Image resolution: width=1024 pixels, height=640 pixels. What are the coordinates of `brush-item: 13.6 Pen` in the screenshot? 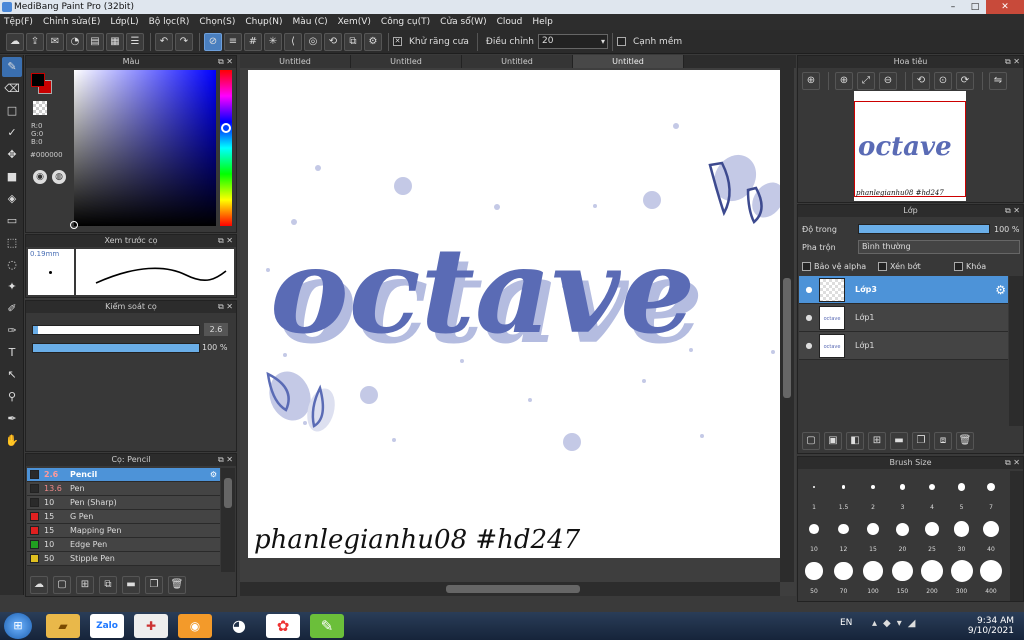 It's located at (123, 489).